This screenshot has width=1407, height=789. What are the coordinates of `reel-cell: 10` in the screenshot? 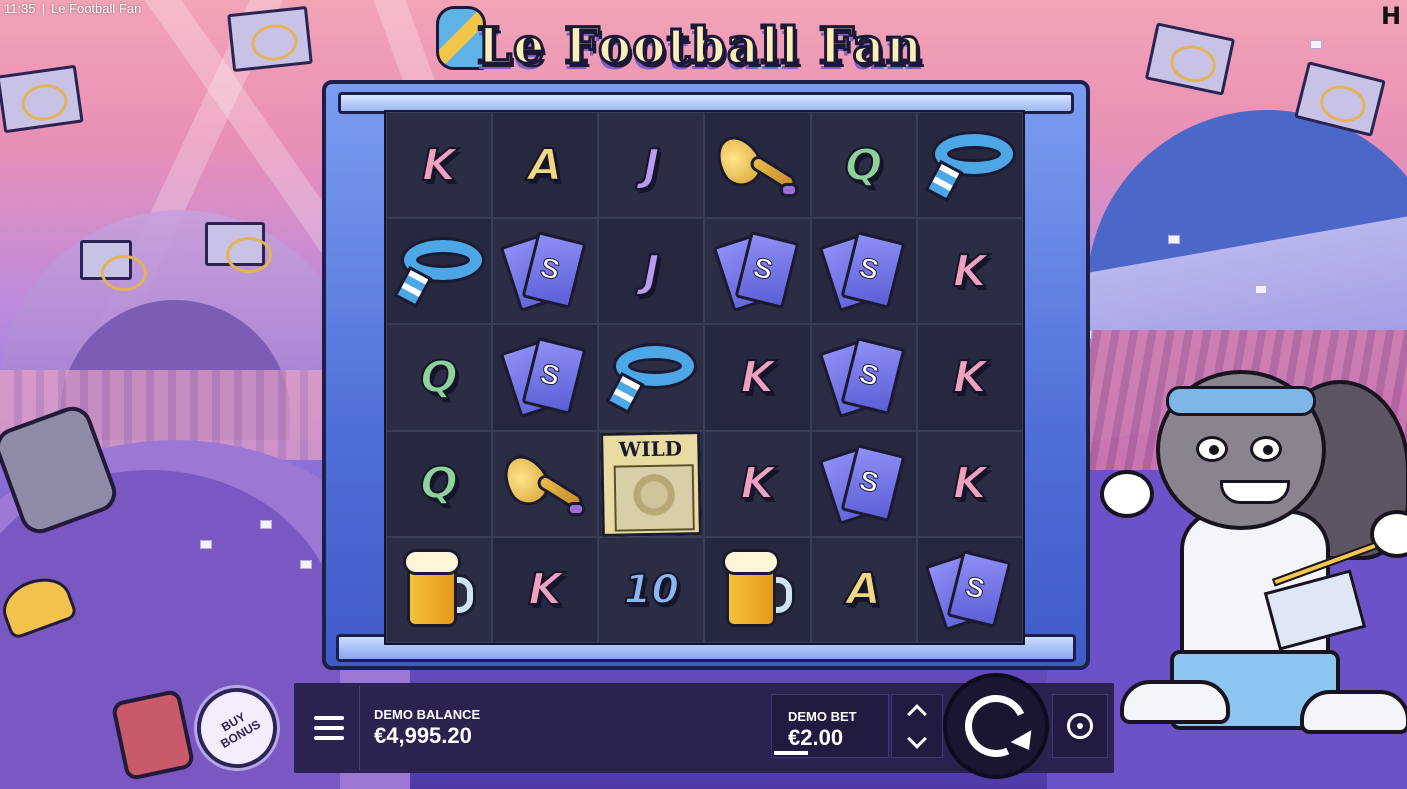 It's located at (651, 589).